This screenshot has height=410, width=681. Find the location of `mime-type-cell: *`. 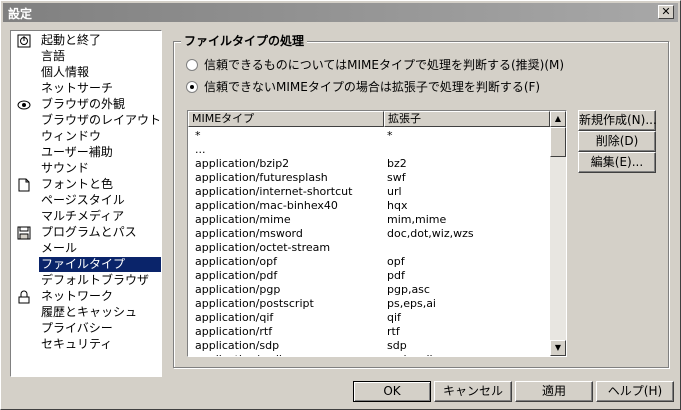

mime-type-cell: * is located at coordinates (198, 135).